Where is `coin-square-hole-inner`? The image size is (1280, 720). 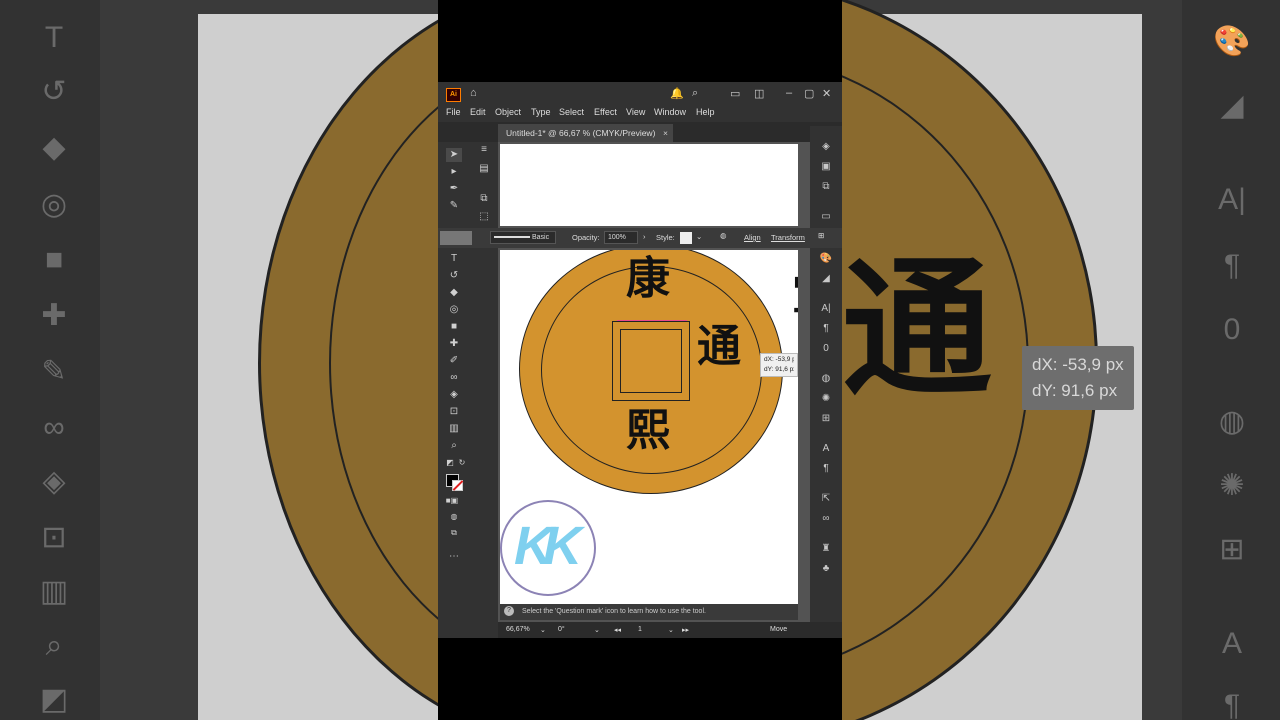 coin-square-hole-inner is located at coordinates (651, 361).